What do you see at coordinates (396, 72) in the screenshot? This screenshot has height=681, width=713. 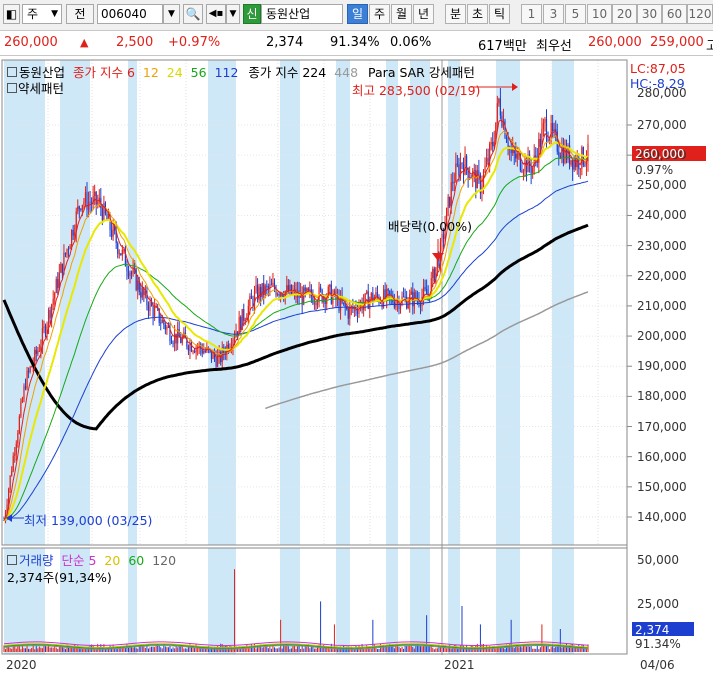 I see `legend-psar: Para SAR` at bounding box center [396, 72].